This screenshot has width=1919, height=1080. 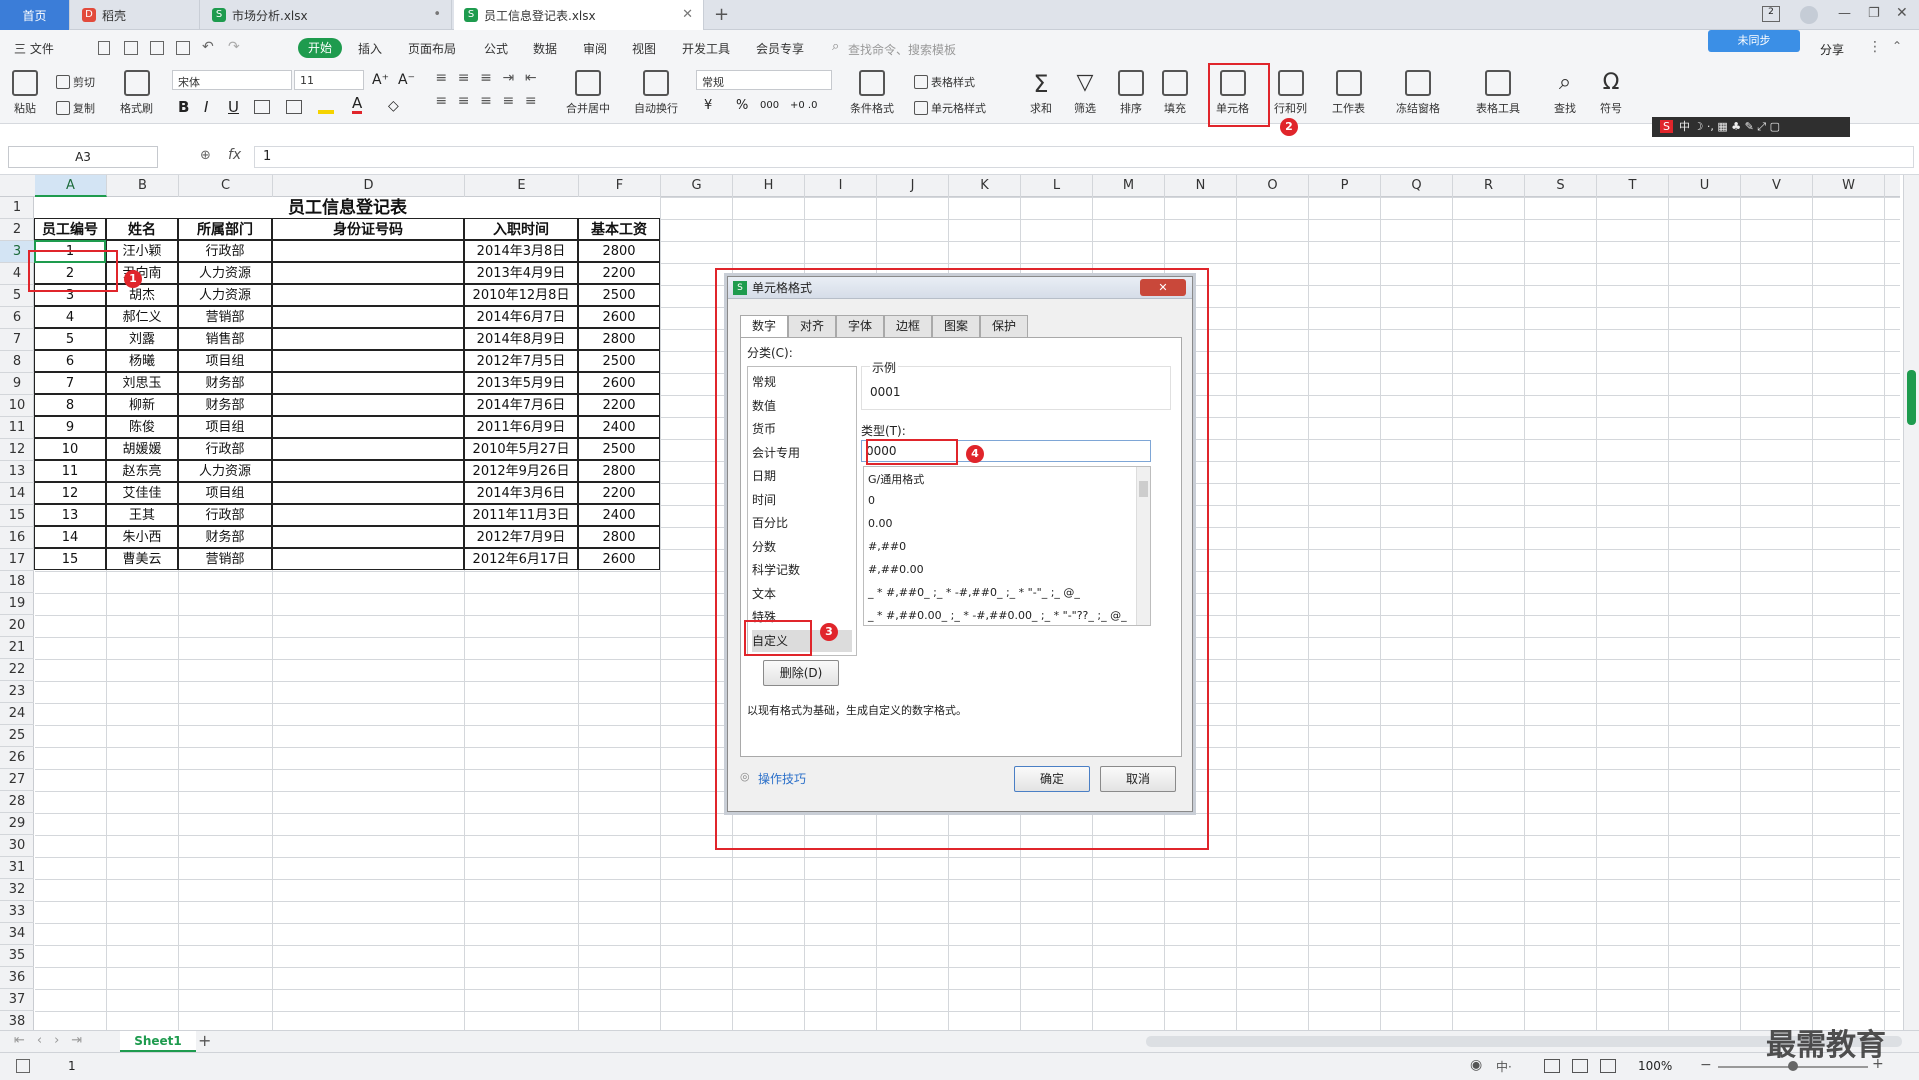 What do you see at coordinates (974, 592) in the screenshot?
I see `type-item: _ * #,##0_ ;_ * -#,##0_ ;_ * "-"_ ;_ @_` at bounding box center [974, 592].